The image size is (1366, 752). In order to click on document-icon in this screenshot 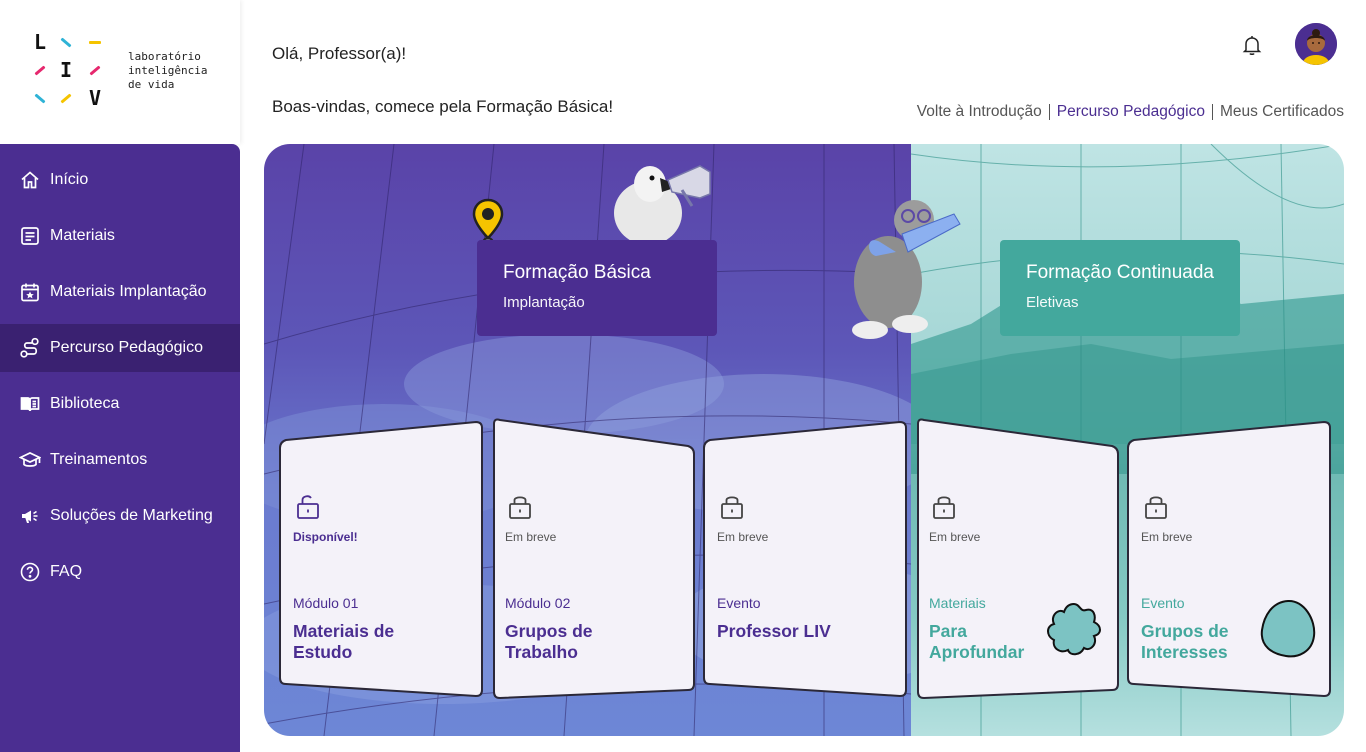, I will do `click(30, 236)`.